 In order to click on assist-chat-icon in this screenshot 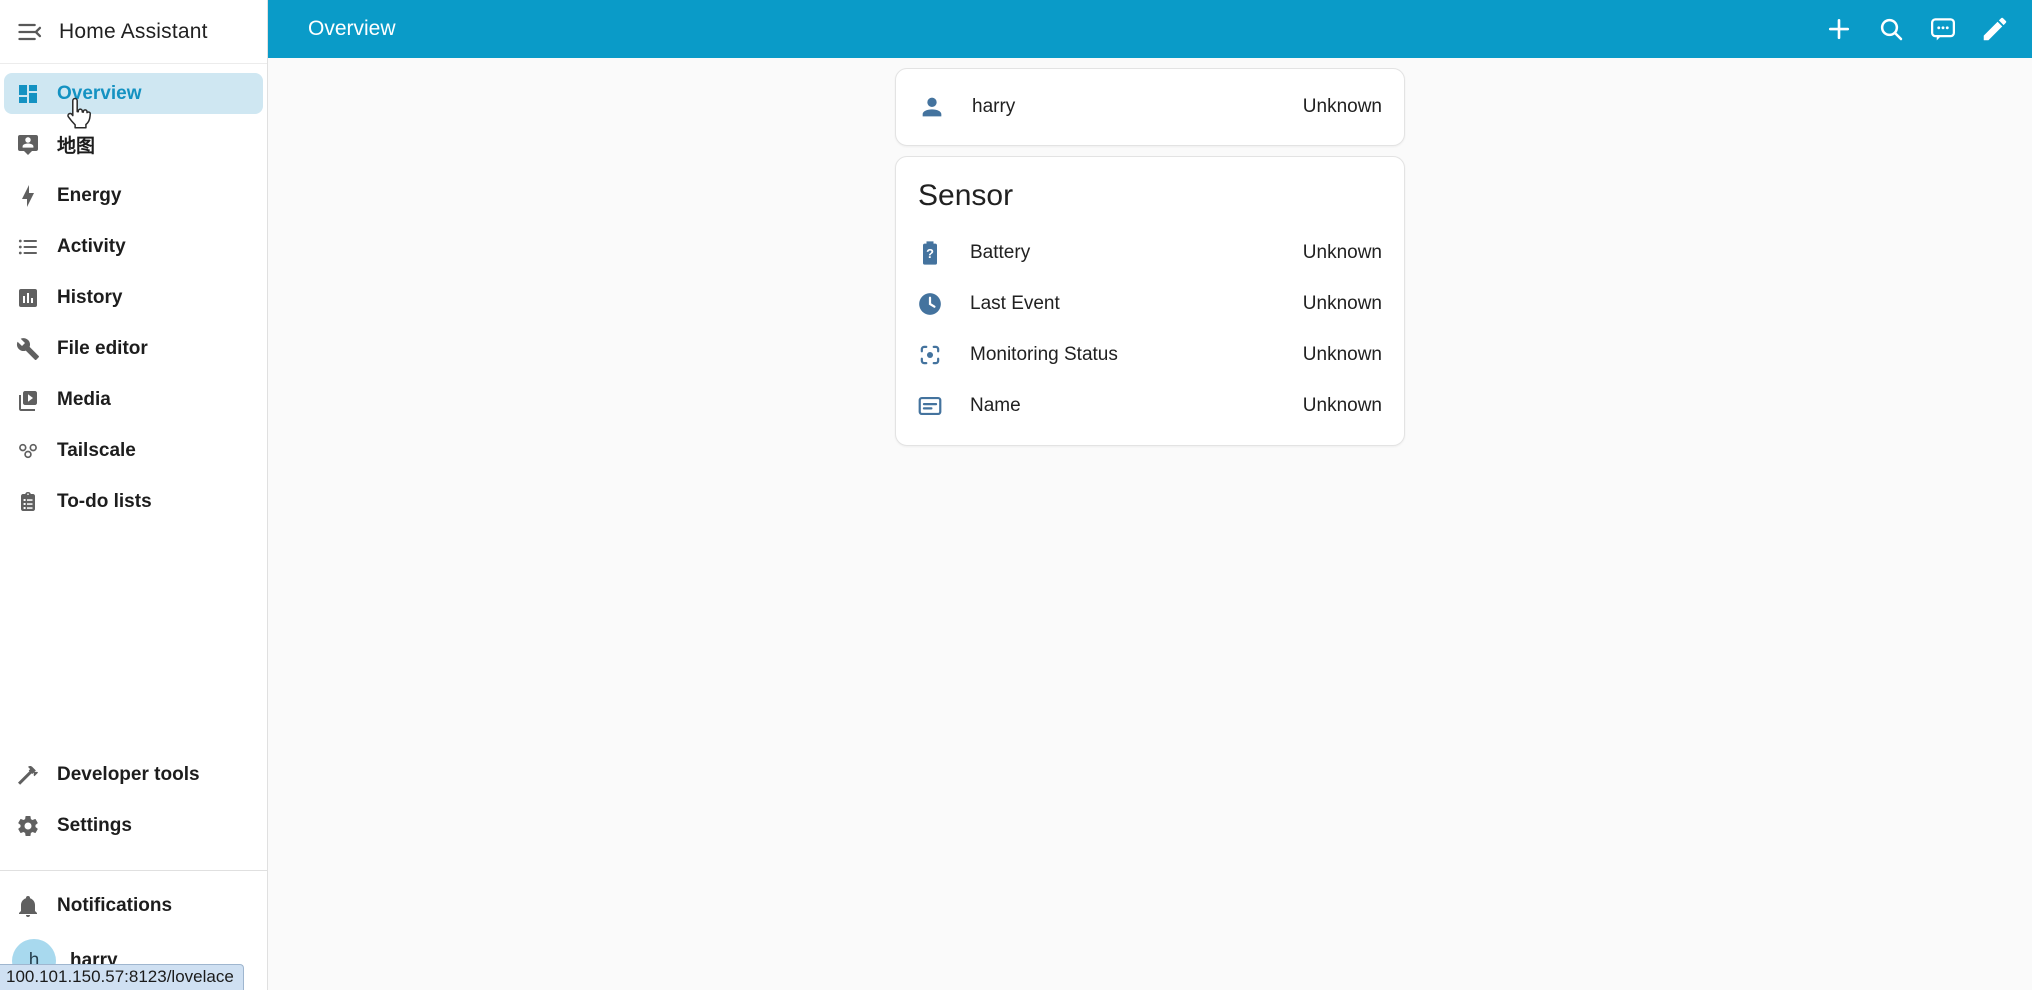, I will do `click(1943, 29)`.